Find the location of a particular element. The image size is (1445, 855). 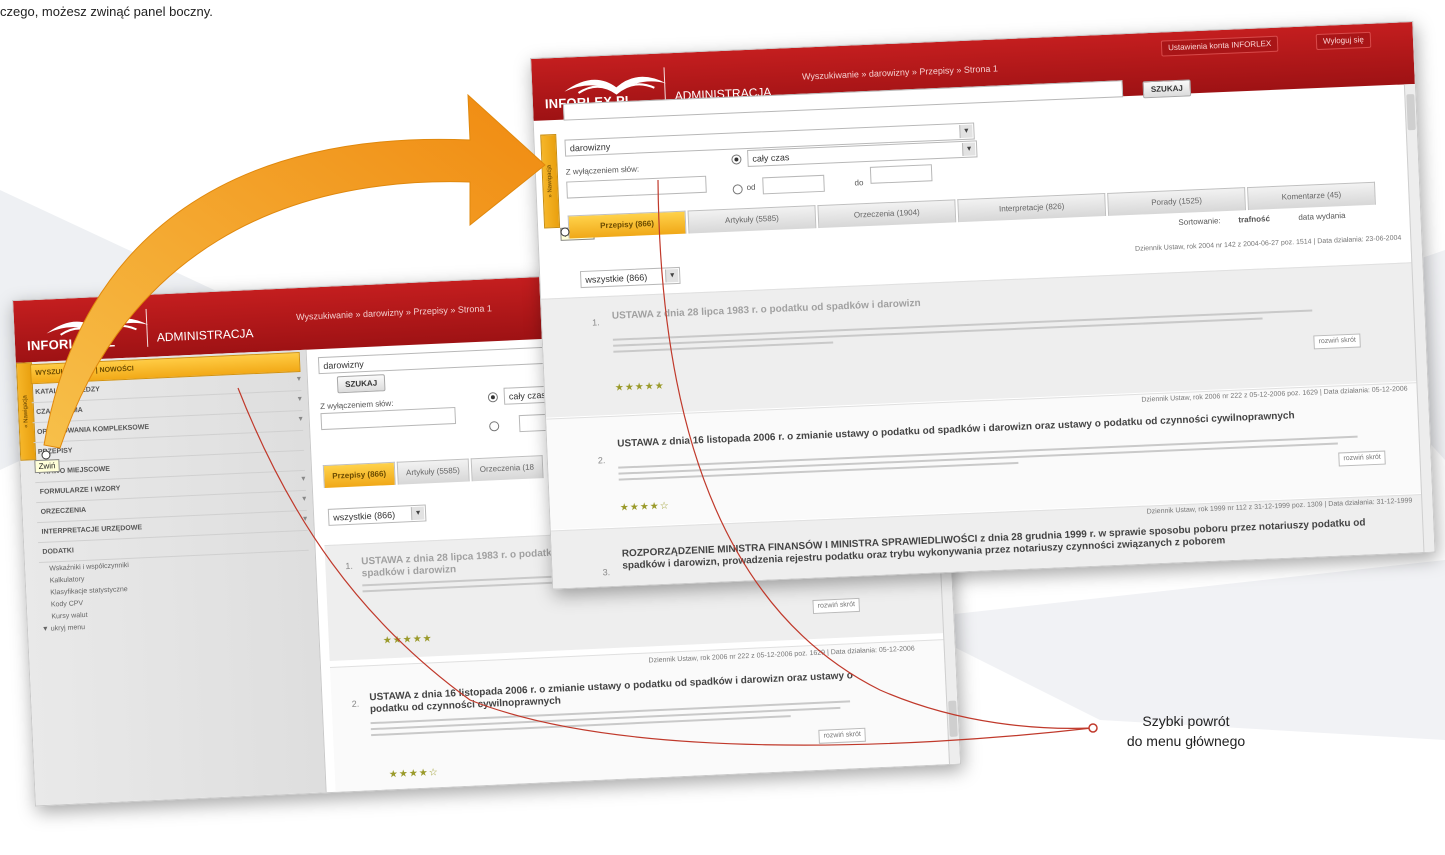

sidebar-expand-handle: » Nawigacja is located at coordinates (550, 181).